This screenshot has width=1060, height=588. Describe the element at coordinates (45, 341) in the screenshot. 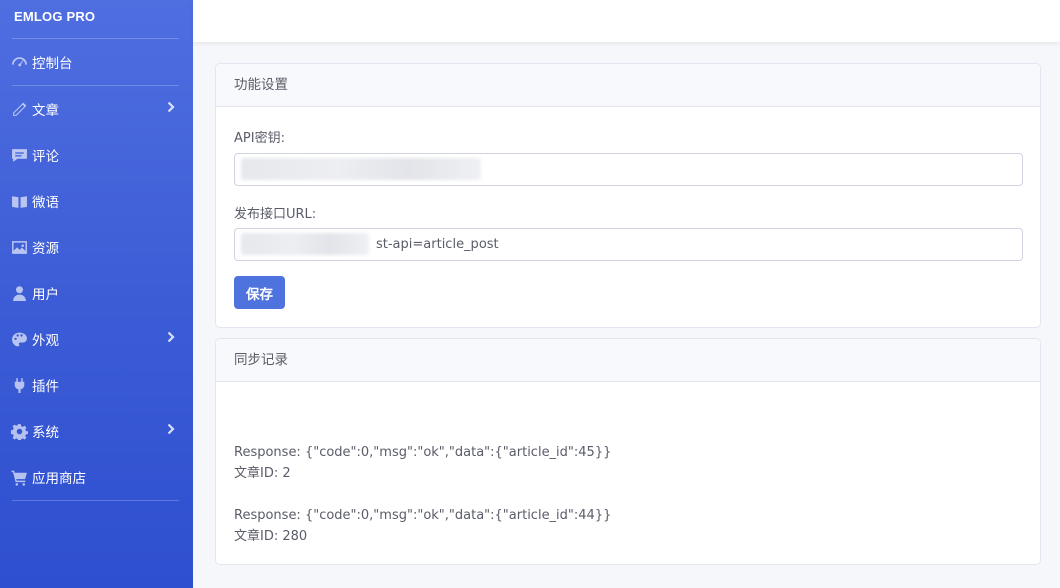

I see `sidebar-item-label: 外观` at that location.